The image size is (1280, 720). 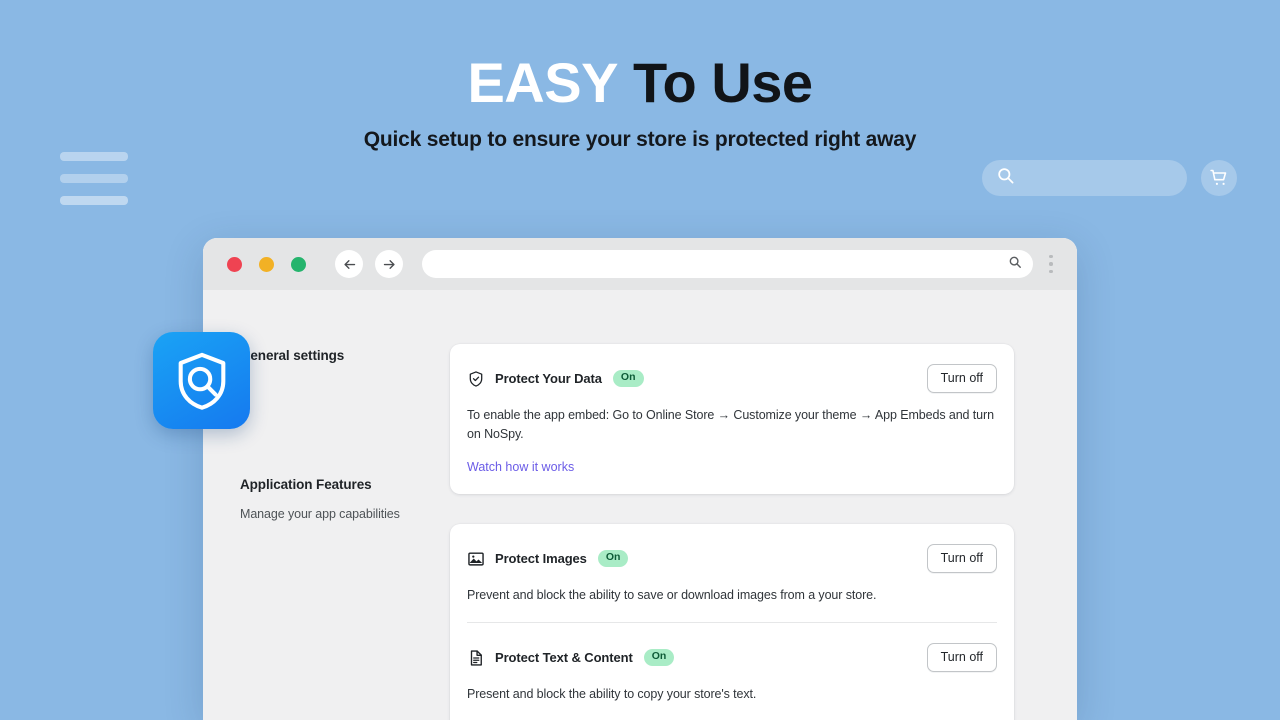 I want to click on window-controls, so click(x=266, y=264).